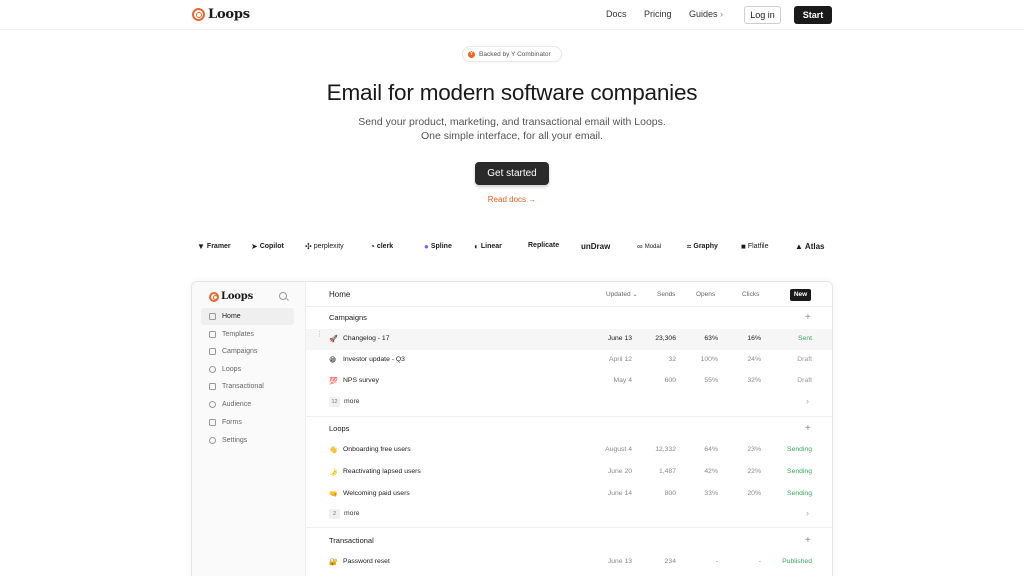 The image size is (1024, 576). Describe the element at coordinates (351, 540) in the screenshot. I see `section-transactional: Transactional` at that location.